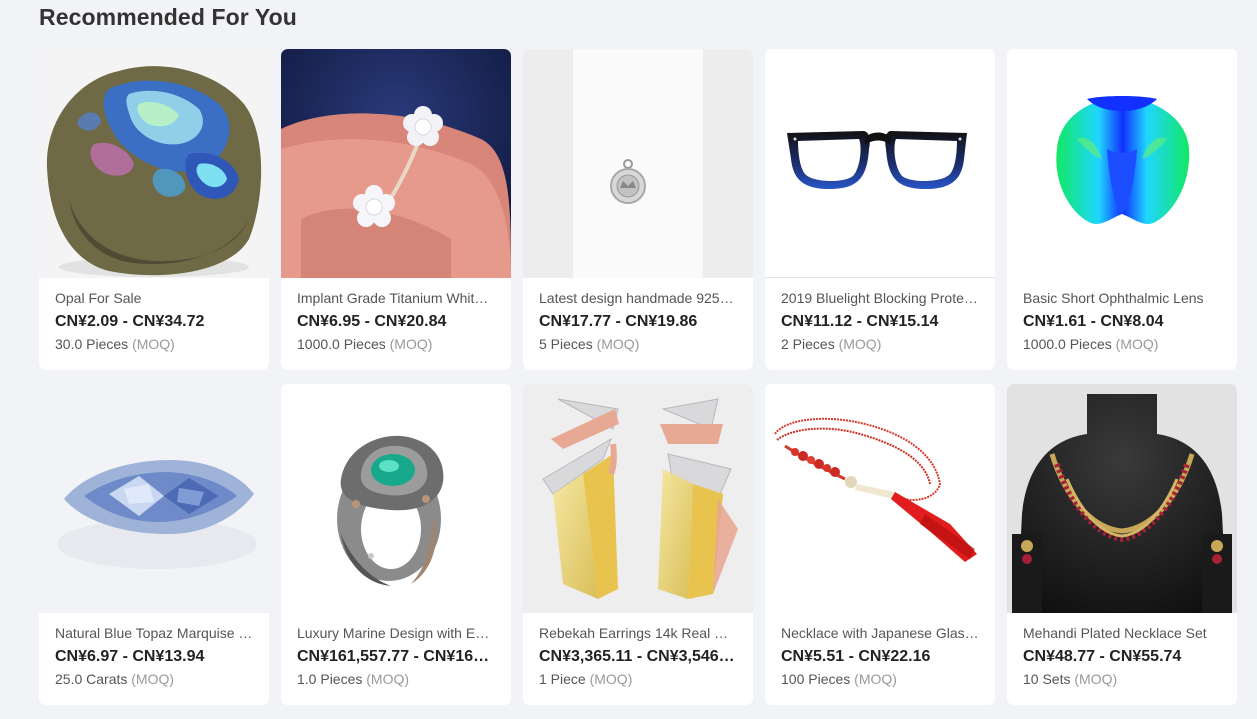 Image resolution: width=1257 pixels, height=719 pixels. I want to click on necklace-set-icon, so click(1122, 498).